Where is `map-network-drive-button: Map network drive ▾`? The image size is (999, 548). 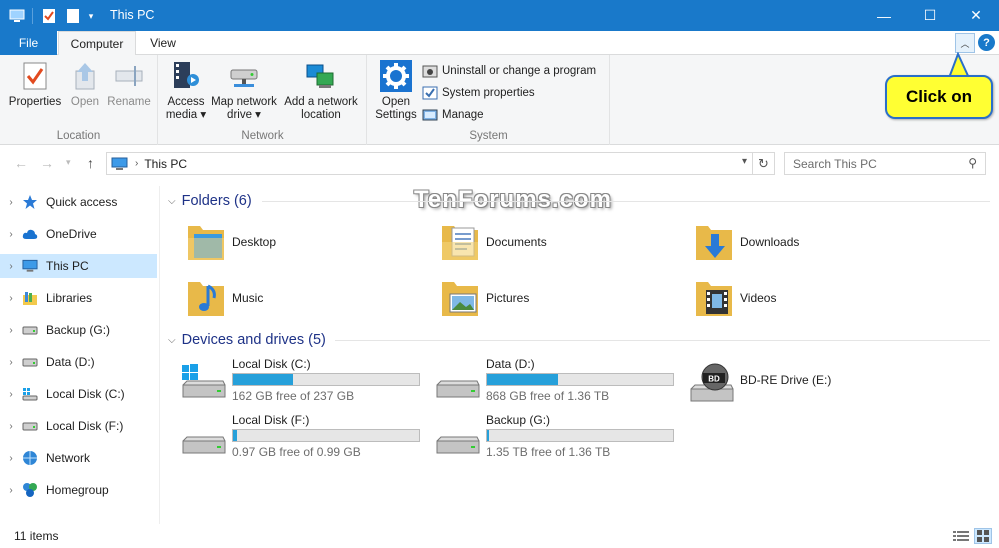
map-network-drive-button: Map network drive ▾ is located at coordinates (244, 90).